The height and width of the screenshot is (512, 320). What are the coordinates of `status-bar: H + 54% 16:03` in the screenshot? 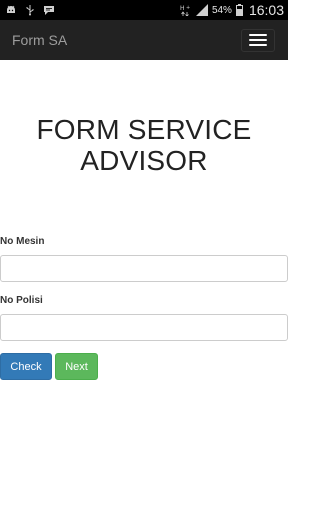 It's located at (144, 10).